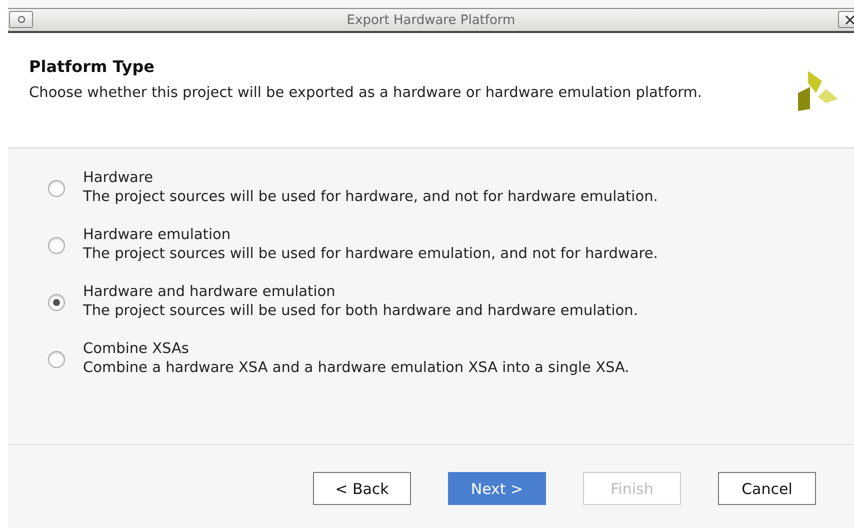  Describe the element at coordinates (431, 20) in the screenshot. I see `window-title: Export Hardware Platform` at that location.